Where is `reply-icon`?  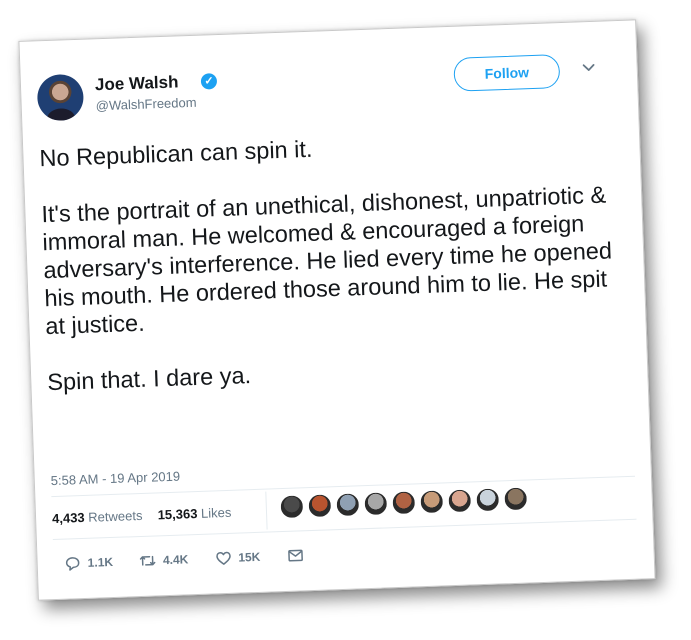 reply-icon is located at coordinates (72, 564).